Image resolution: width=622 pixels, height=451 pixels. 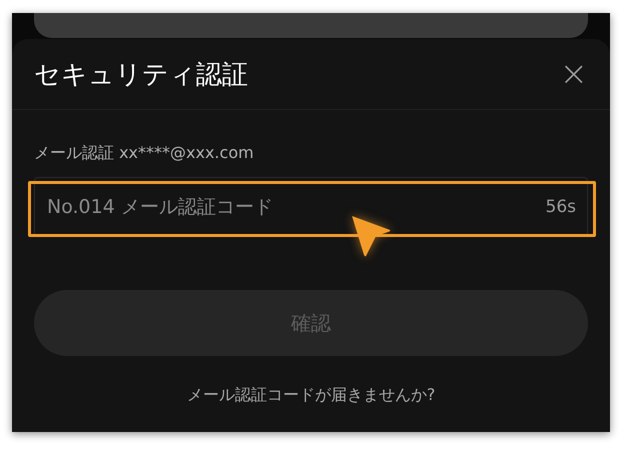 I want to click on countdown-timer: 56s, so click(x=561, y=207).